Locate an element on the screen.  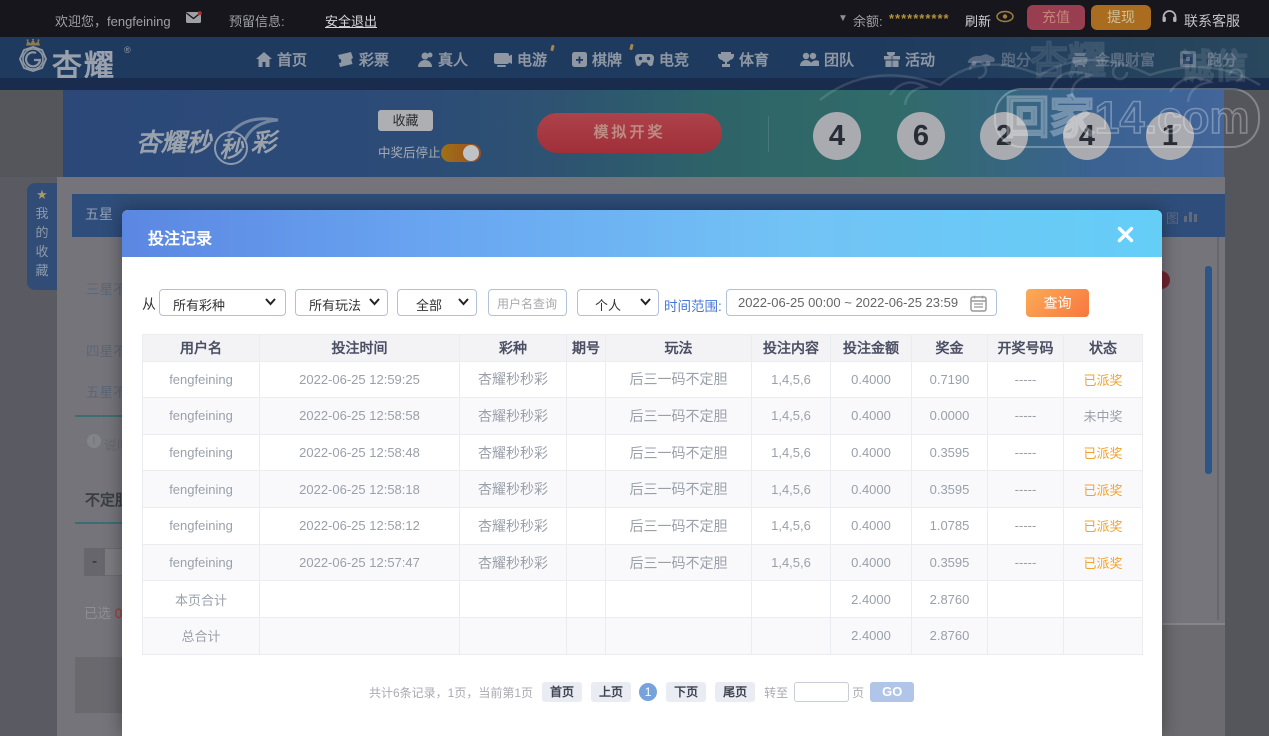
svg-text: 杏耀 is located at coordinates (1068, 62).